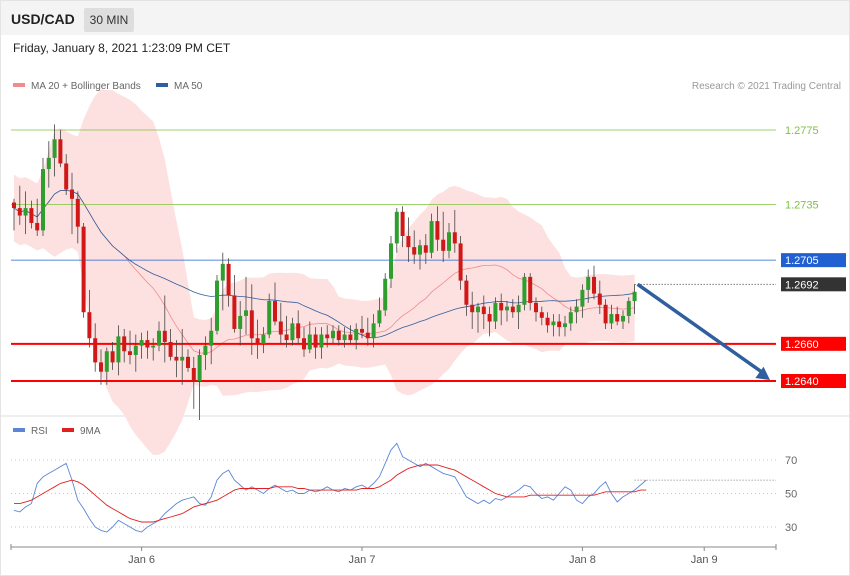  What do you see at coordinates (362, 560) in the screenshot?
I see `x-tick-label: Jan 7` at bounding box center [362, 560].